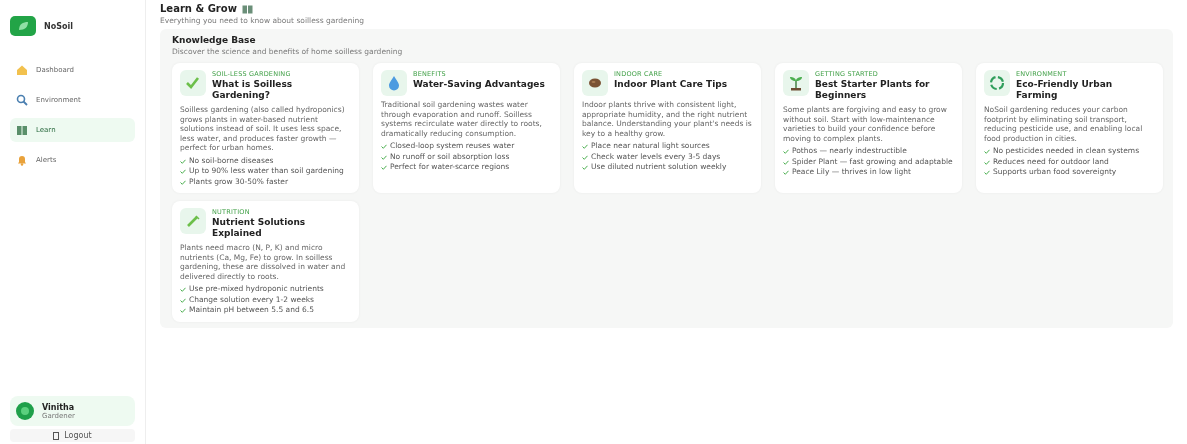 This screenshot has width=1187, height=444. What do you see at coordinates (1065, 90) in the screenshot?
I see `card-title: Eco-Friendly Urban Farming` at bounding box center [1065, 90].